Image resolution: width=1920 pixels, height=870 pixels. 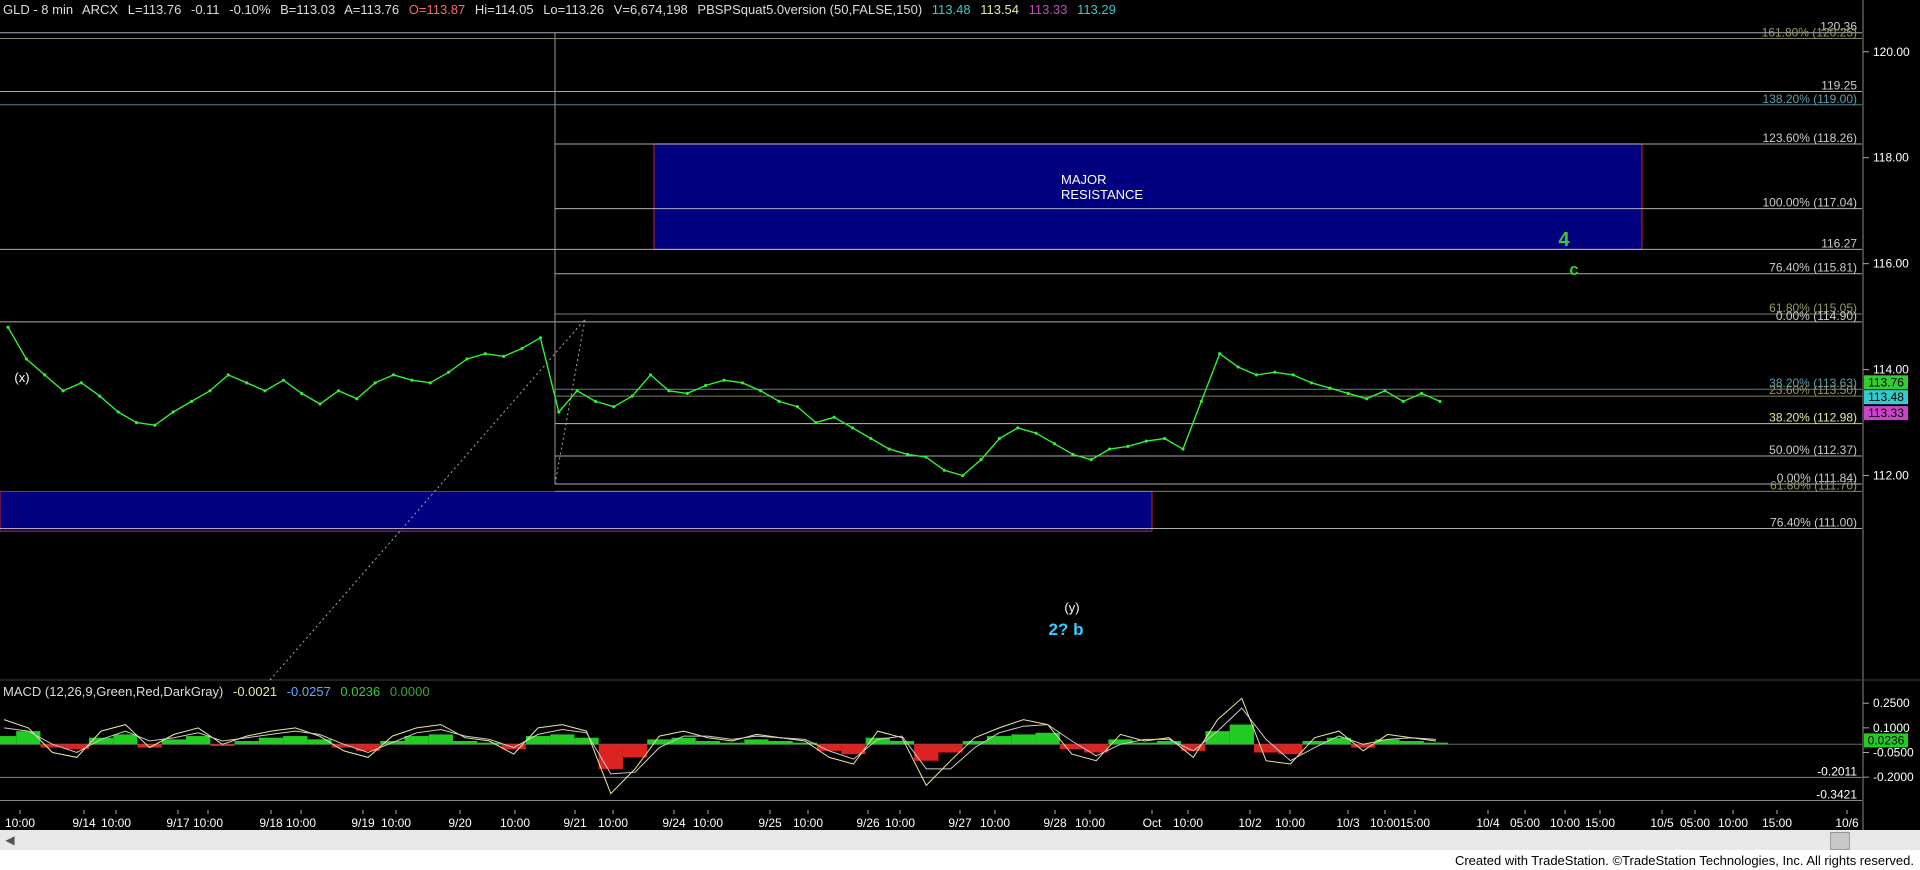 What do you see at coordinates (21, 377) in the screenshot?
I see `wave-label: (x)` at bounding box center [21, 377].